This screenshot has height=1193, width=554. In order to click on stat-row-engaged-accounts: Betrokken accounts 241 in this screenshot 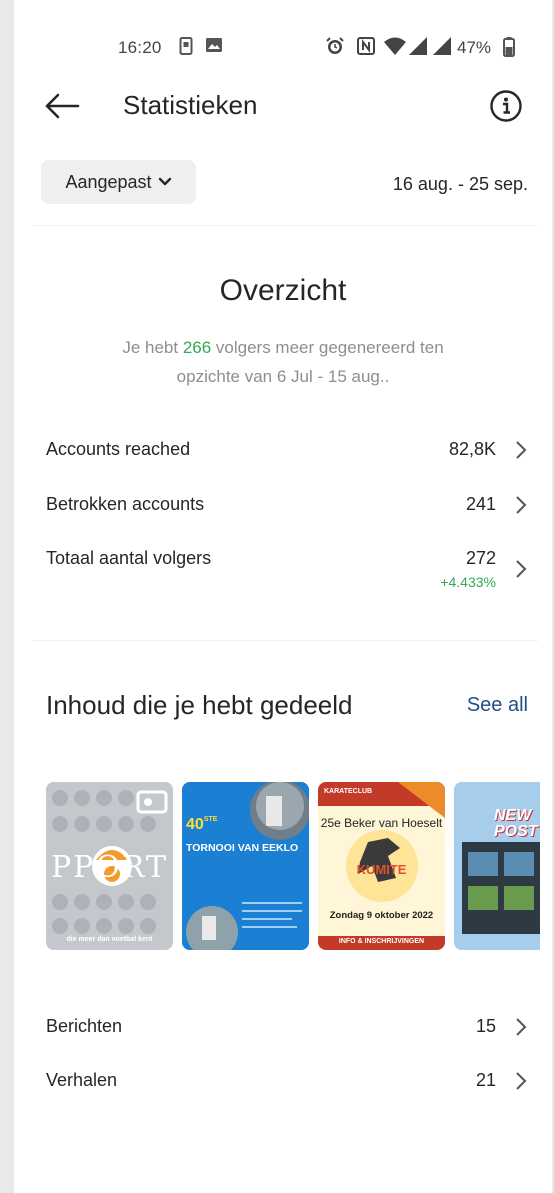, I will do `click(287, 506)`.